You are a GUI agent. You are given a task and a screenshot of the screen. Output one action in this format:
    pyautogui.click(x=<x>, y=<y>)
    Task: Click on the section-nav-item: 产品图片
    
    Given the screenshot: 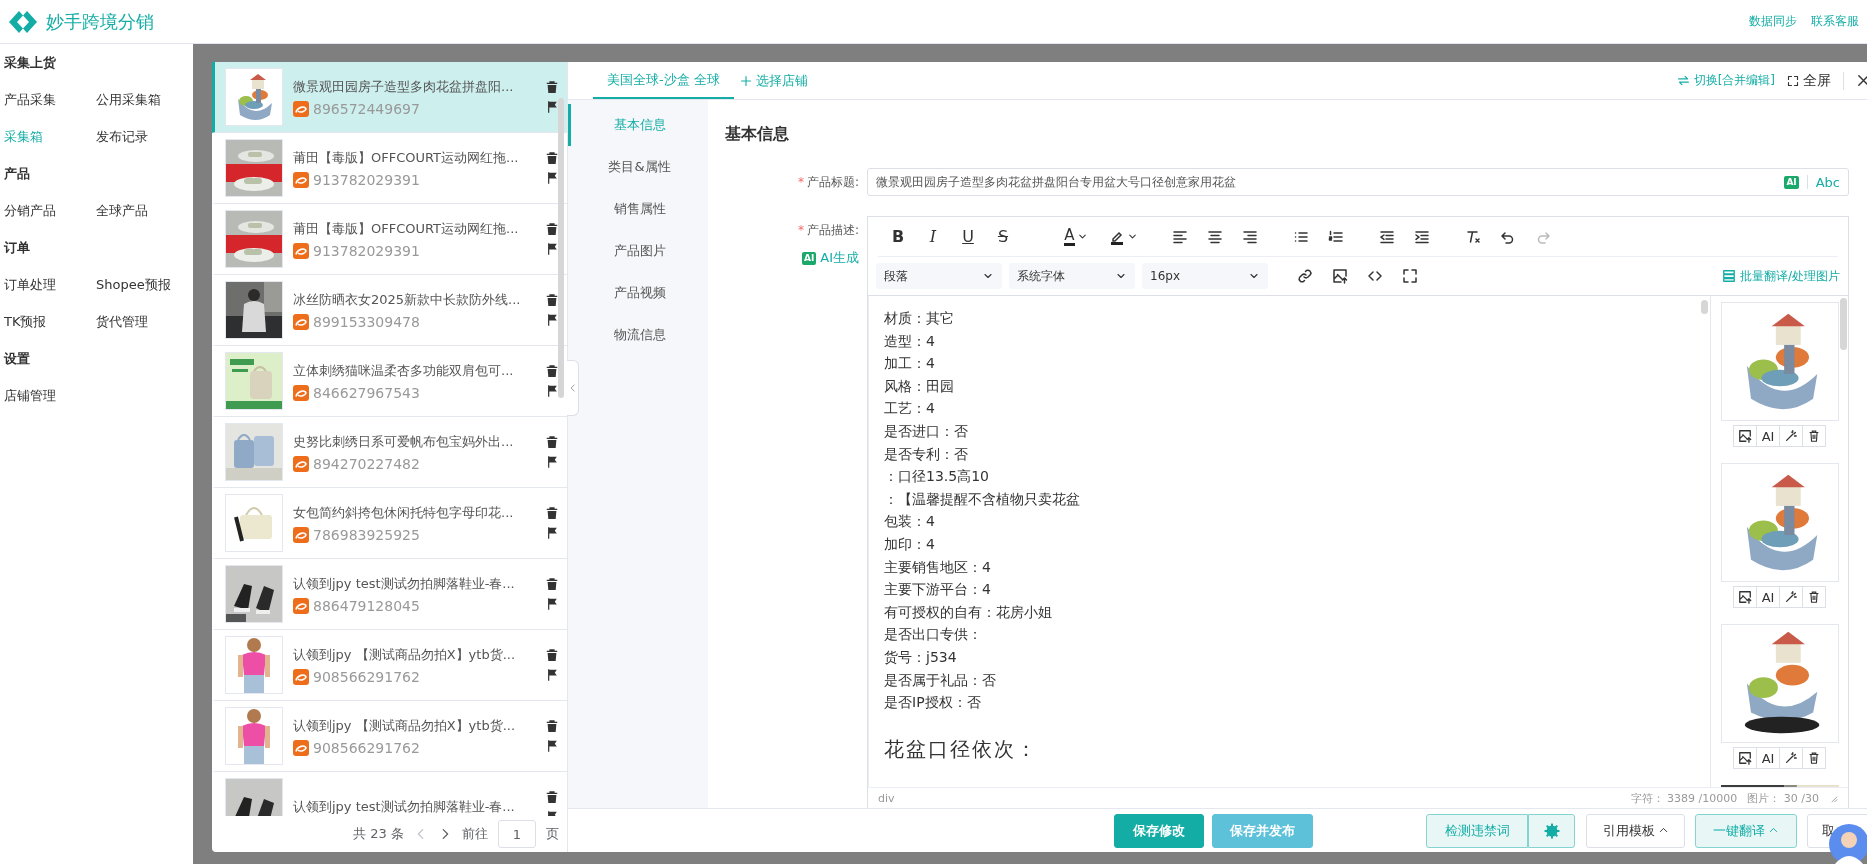 What is the action you would take?
    pyautogui.click(x=638, y=251)
    